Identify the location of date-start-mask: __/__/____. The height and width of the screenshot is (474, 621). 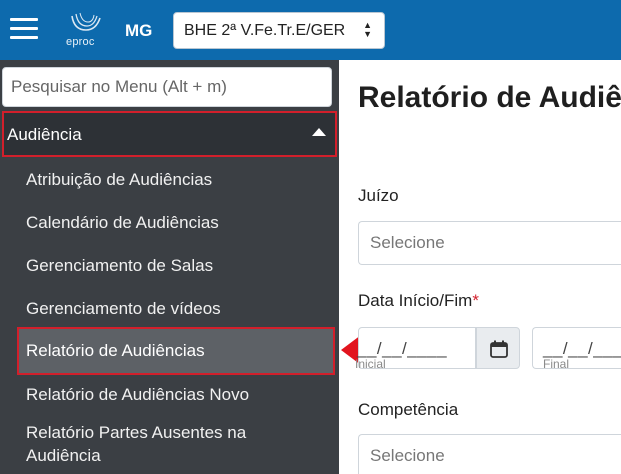
(402, 348).